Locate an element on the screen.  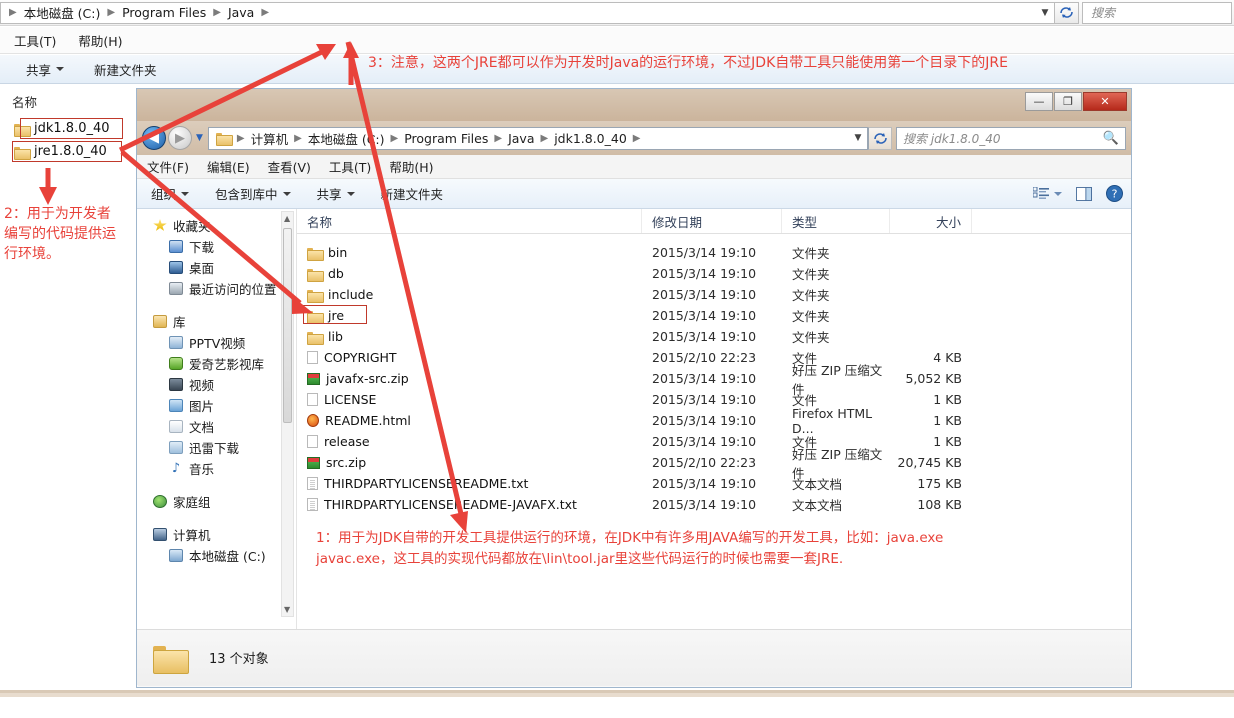
outer-breadcrumb: ▶ 本地磁盘 (C:) ▶ Program Files ▶ Java ▶ ▼ is located at coordinates (527, 12).